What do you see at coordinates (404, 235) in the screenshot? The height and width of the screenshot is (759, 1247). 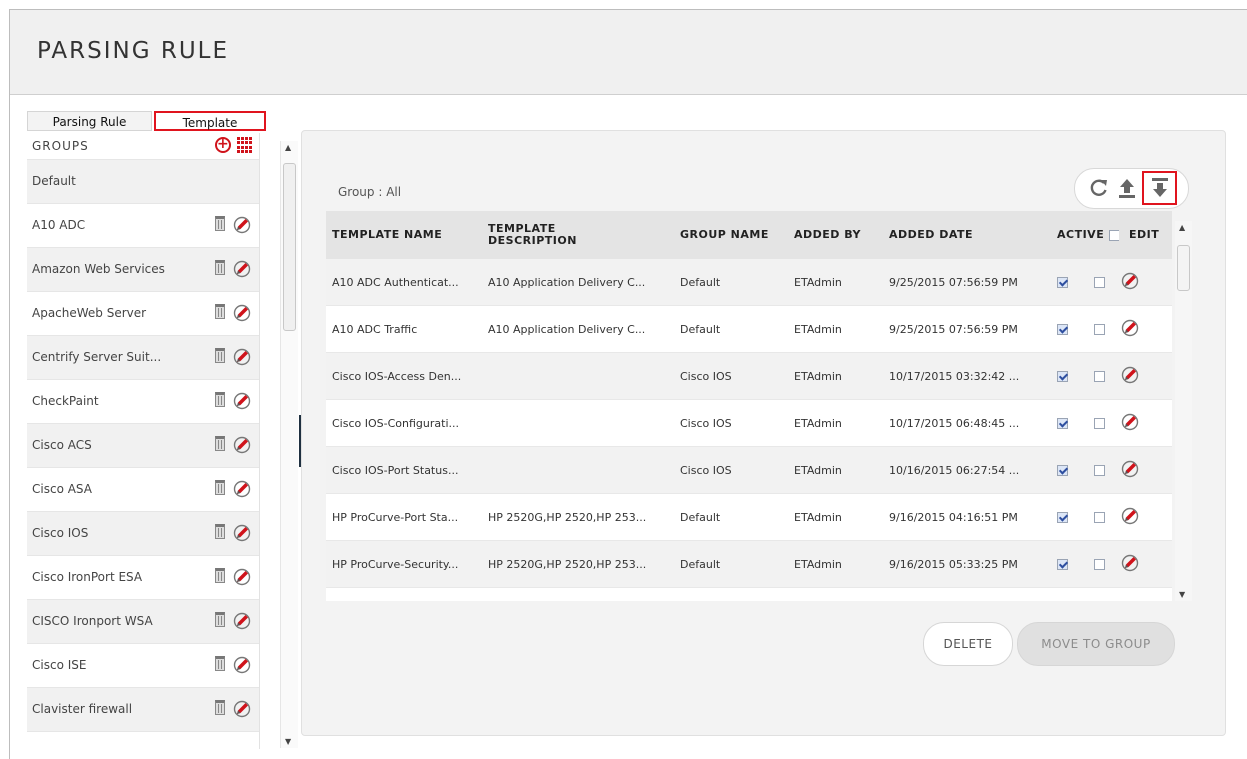 I see `col-template-name: TEMPLATE NAME` at bounding box center [404, 235].